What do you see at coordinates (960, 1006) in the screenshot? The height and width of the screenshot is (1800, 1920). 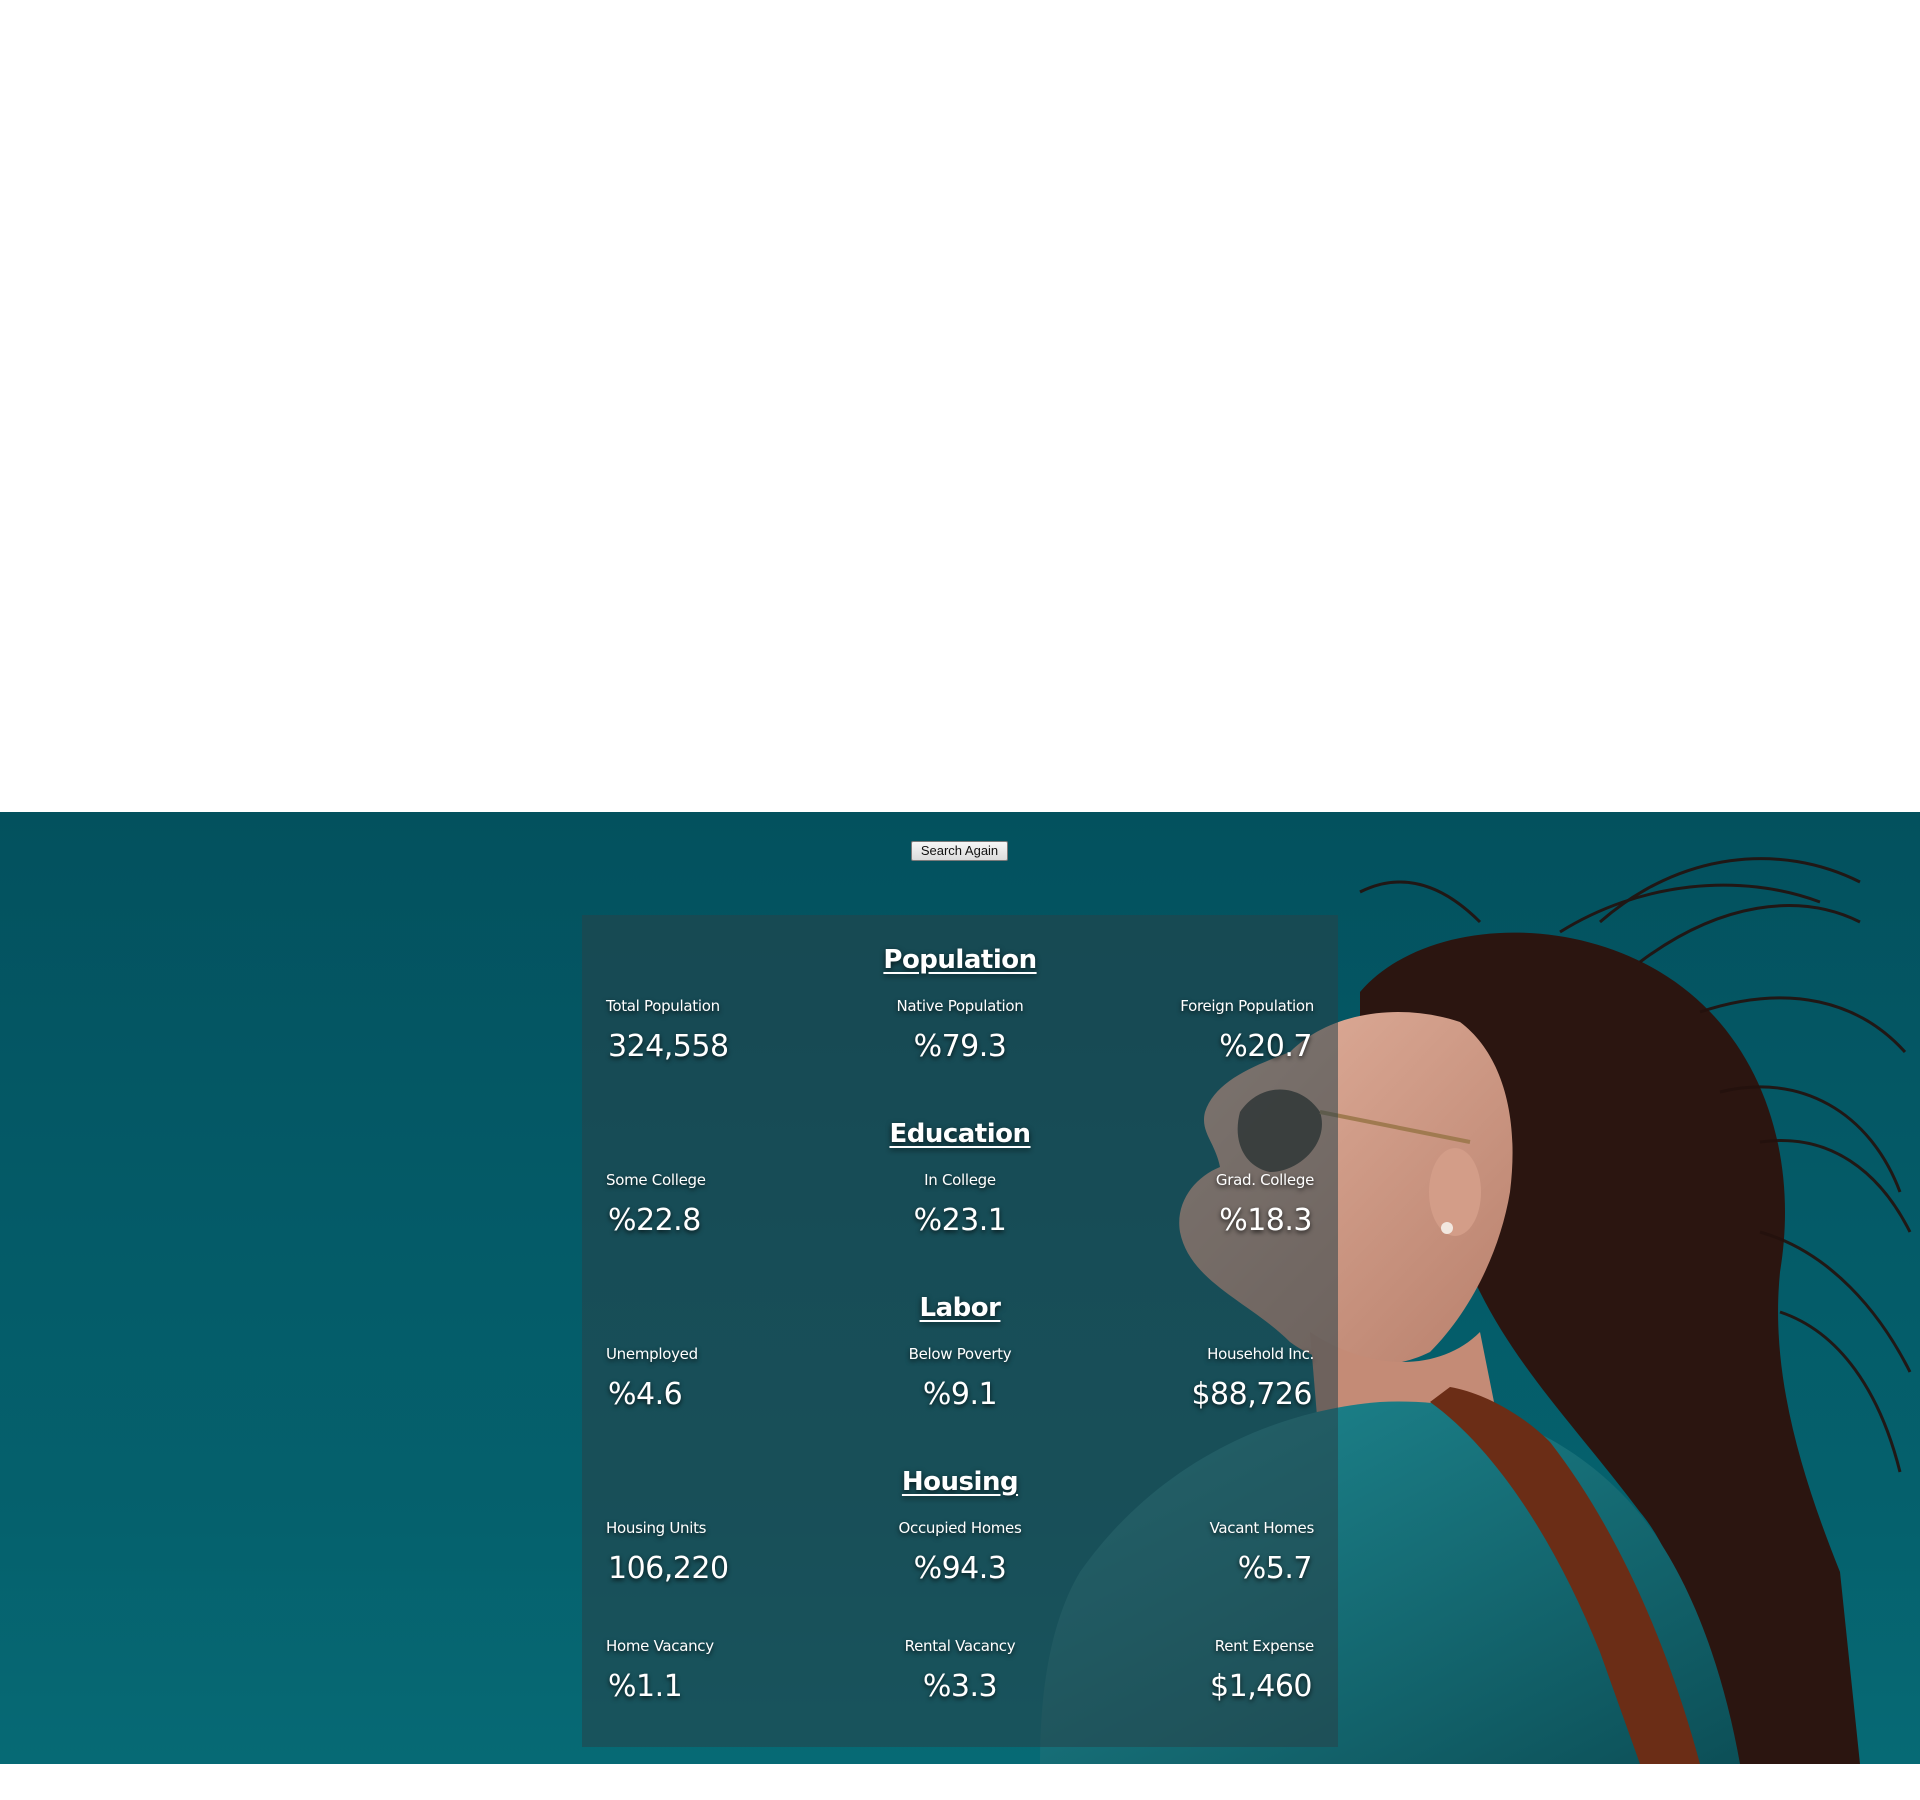 I see `stat-label: Native Population` at bounding box center [960, 1006].